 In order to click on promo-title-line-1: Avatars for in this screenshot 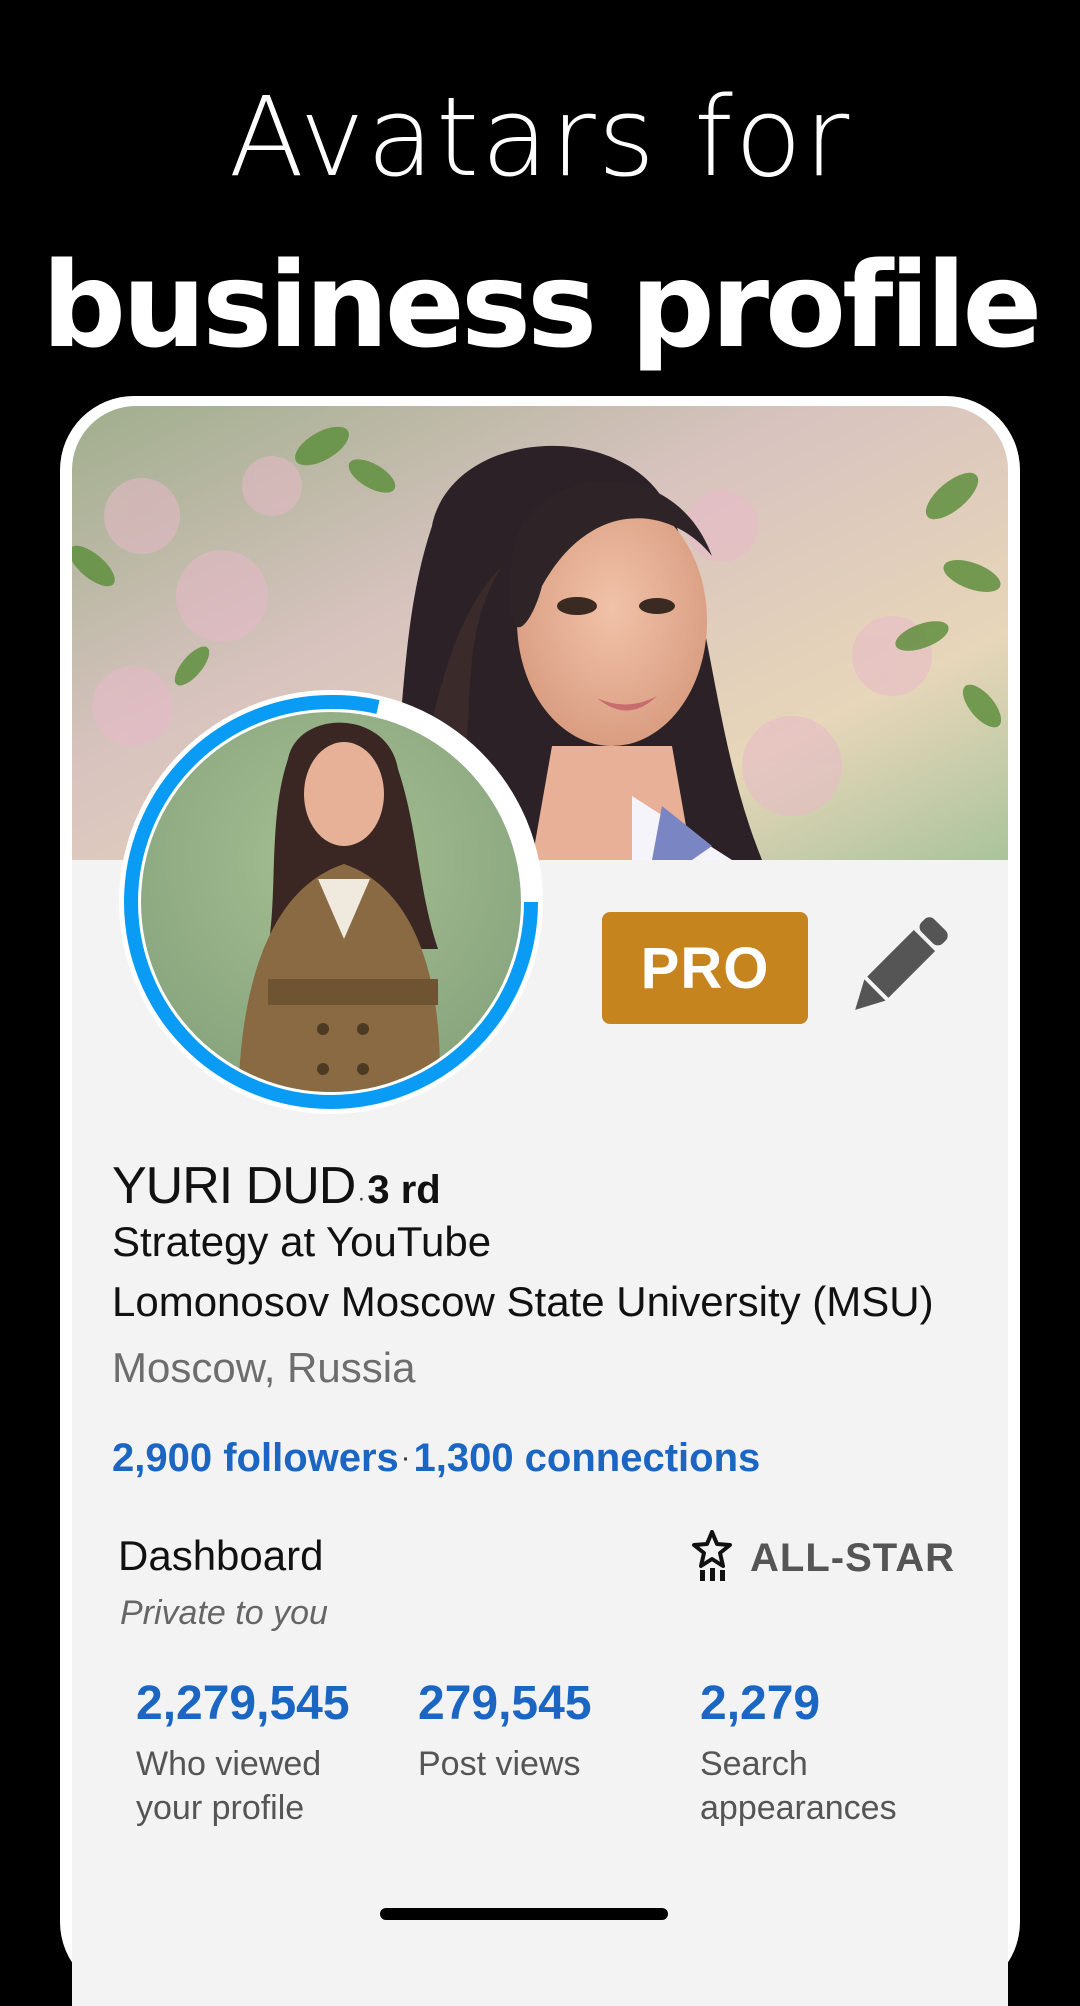, I will do `click(540, 137)`.